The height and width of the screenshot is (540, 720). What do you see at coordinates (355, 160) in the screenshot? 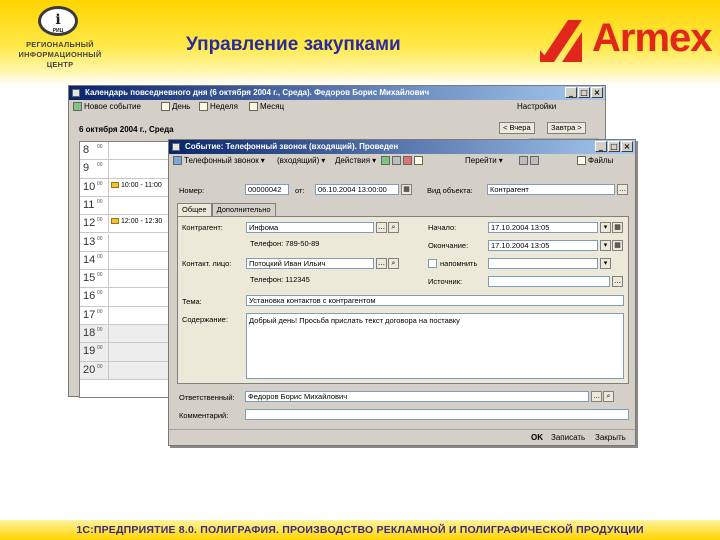
I see `actions-menu: Действия ▾` at bounding box center [355, 160].